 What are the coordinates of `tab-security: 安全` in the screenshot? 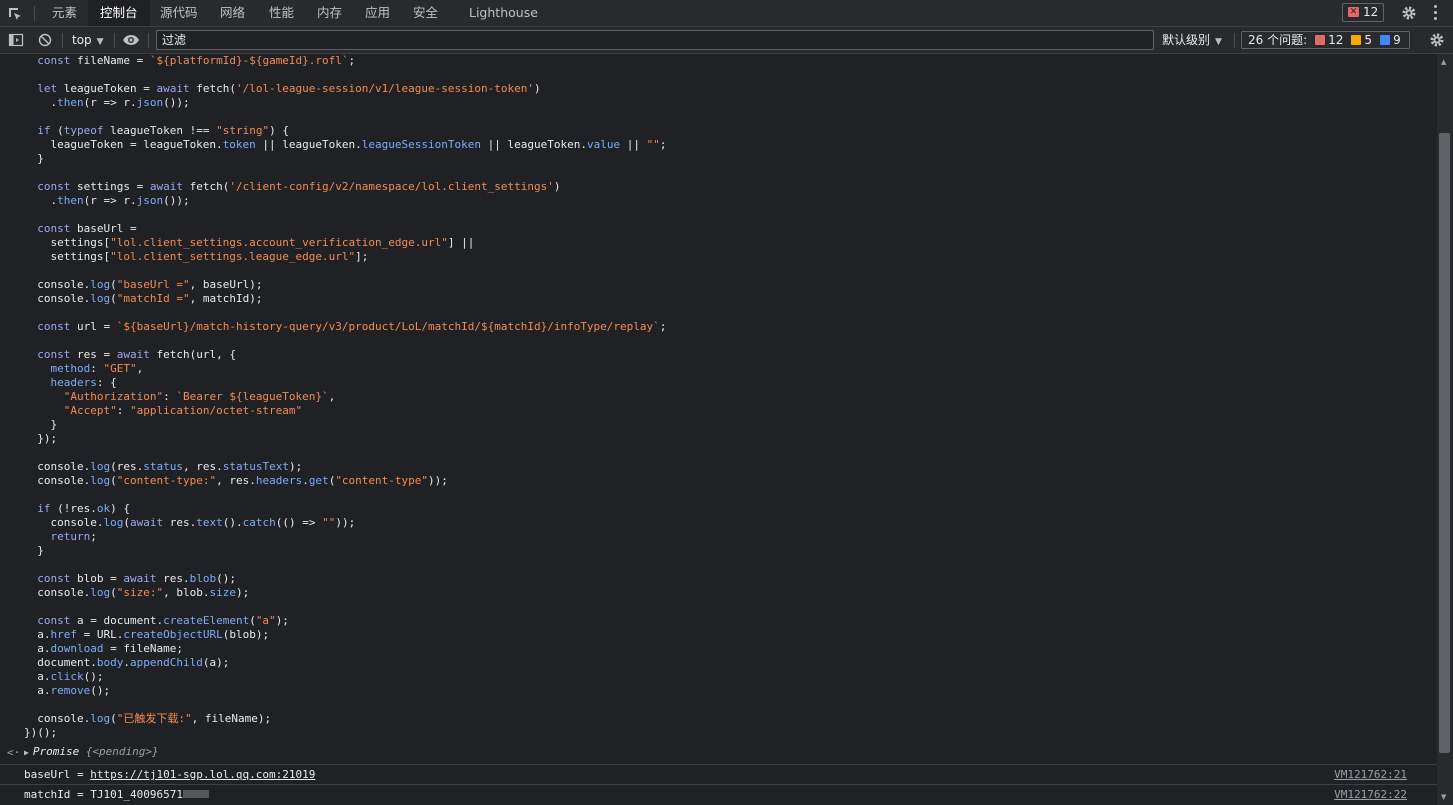 It's located at (425, 13).